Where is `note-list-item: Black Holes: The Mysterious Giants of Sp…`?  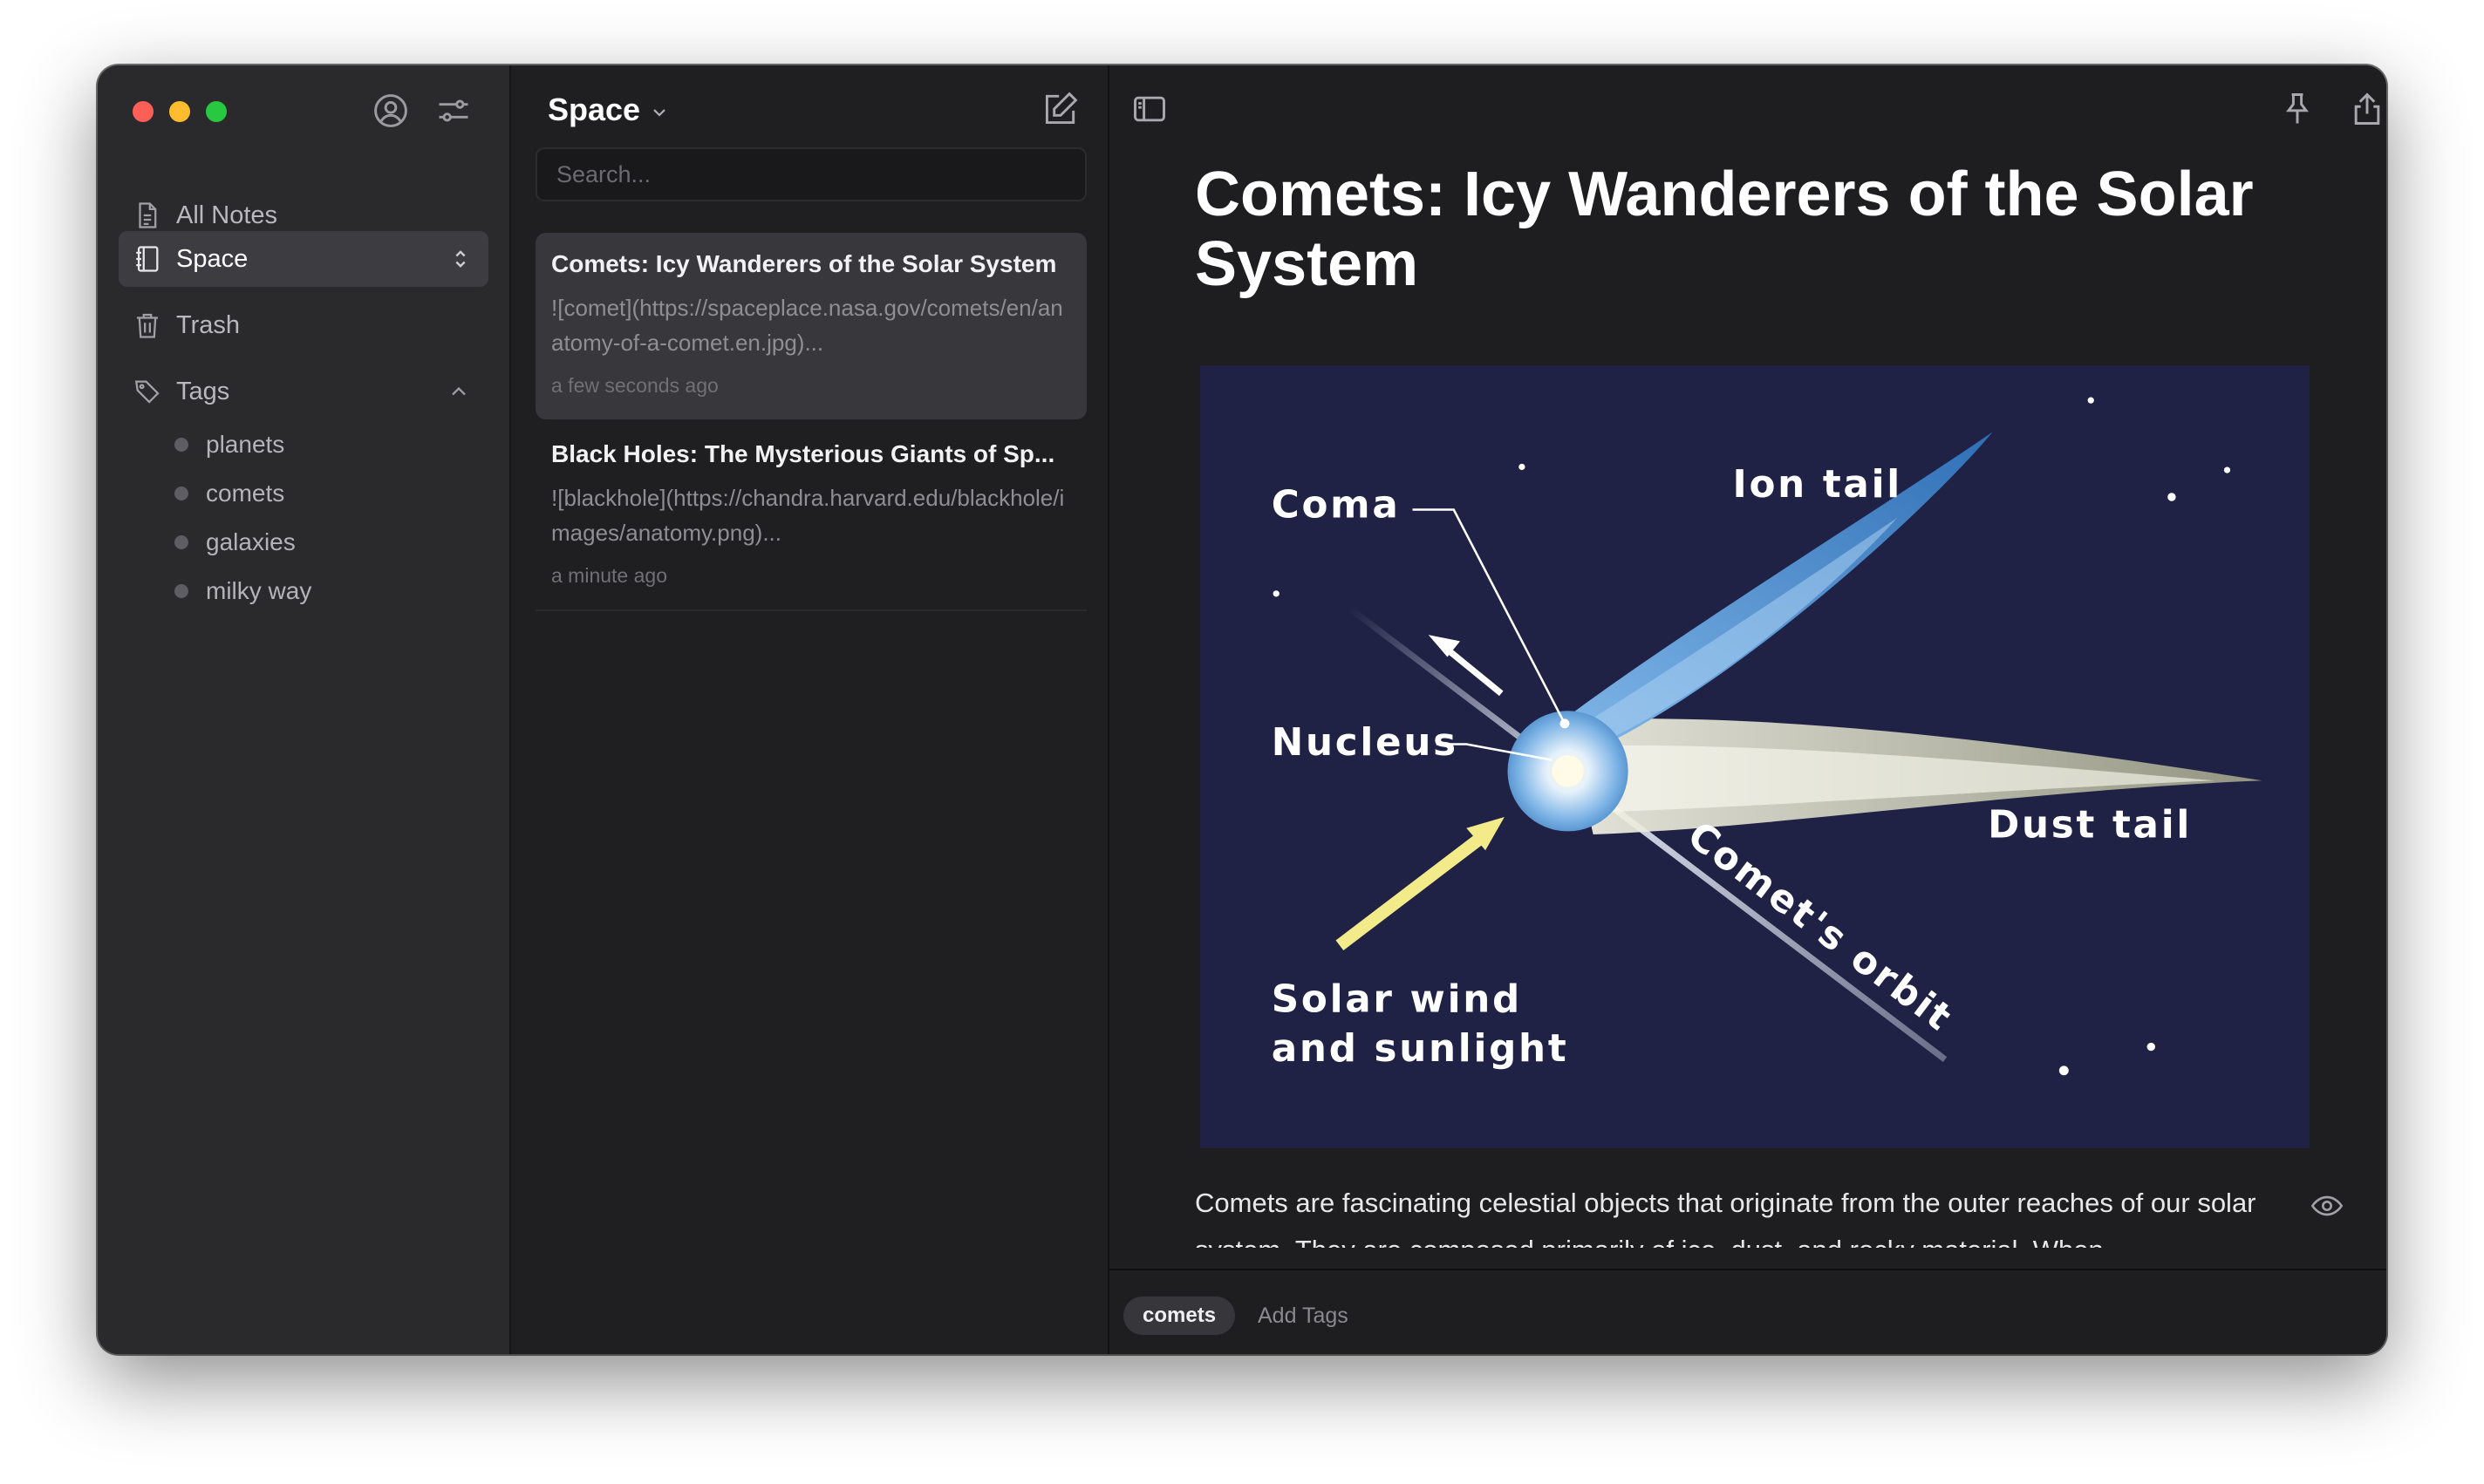 note-list-item: Black Holes: The Mysterious Giants of Sp… is located at coordinates (812, 517).